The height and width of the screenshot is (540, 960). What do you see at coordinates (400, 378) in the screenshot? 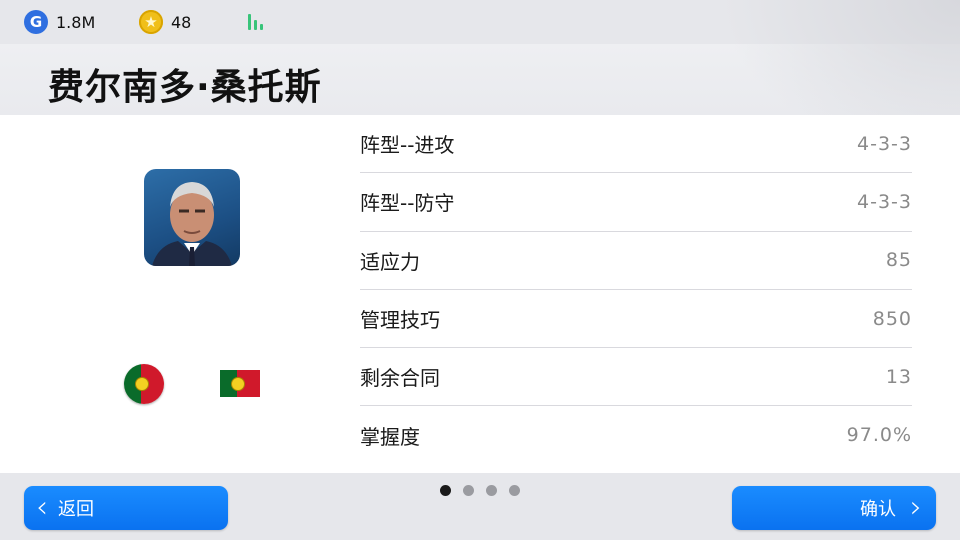
I see `stat-label: 剩余合同` at bounding box center [400, 378].